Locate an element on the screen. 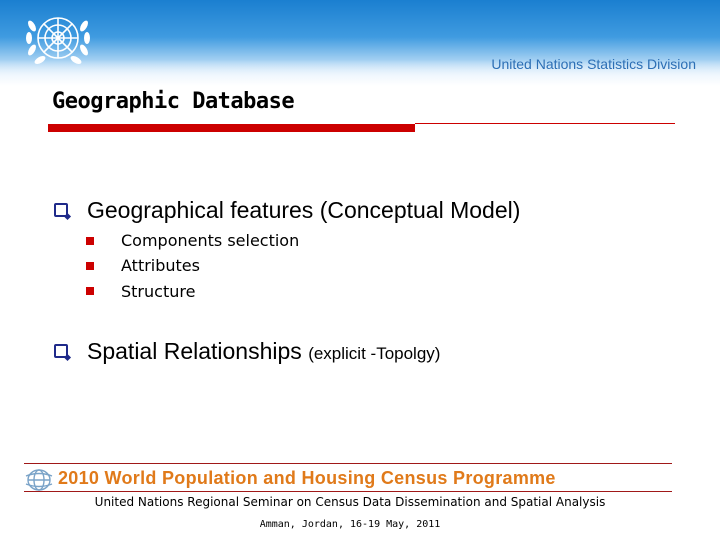  globe-icon is located at coordinates (39, 480).